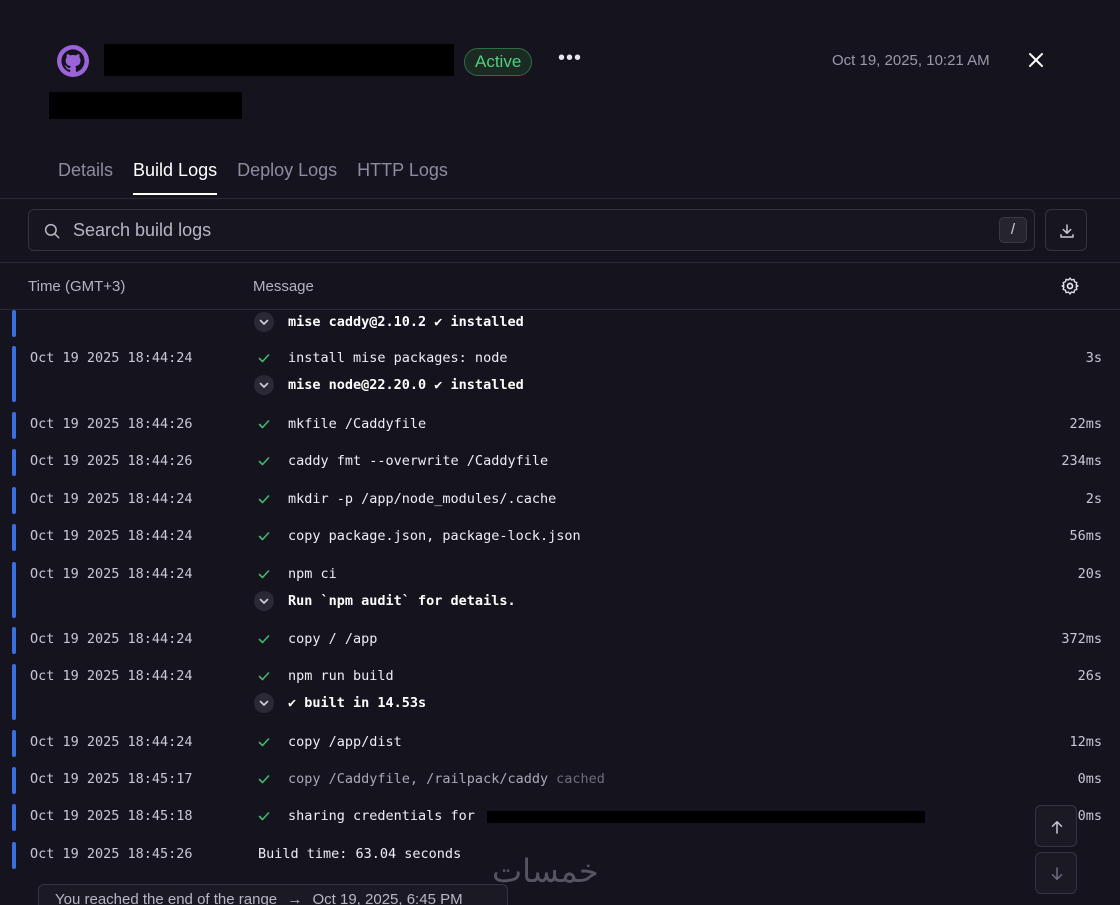 This screenshot has width=1120, height=905. I want to click on deployment-timestamp: Oct 19, 2025, 10:21 AM, so click(911, 60).